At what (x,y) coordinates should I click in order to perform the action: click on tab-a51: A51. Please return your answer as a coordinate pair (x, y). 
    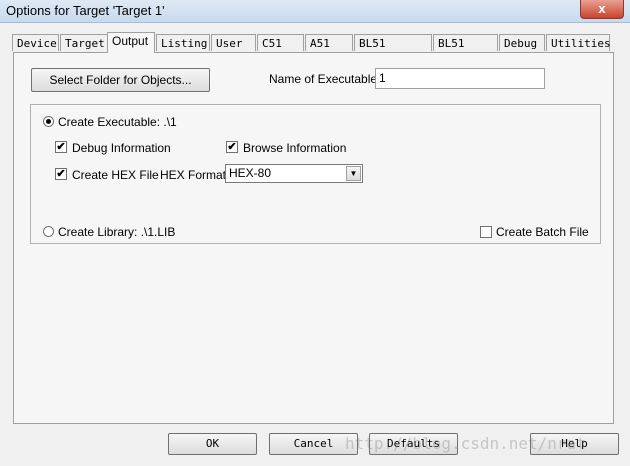
    Looking at the image, I should click on (329, 42).